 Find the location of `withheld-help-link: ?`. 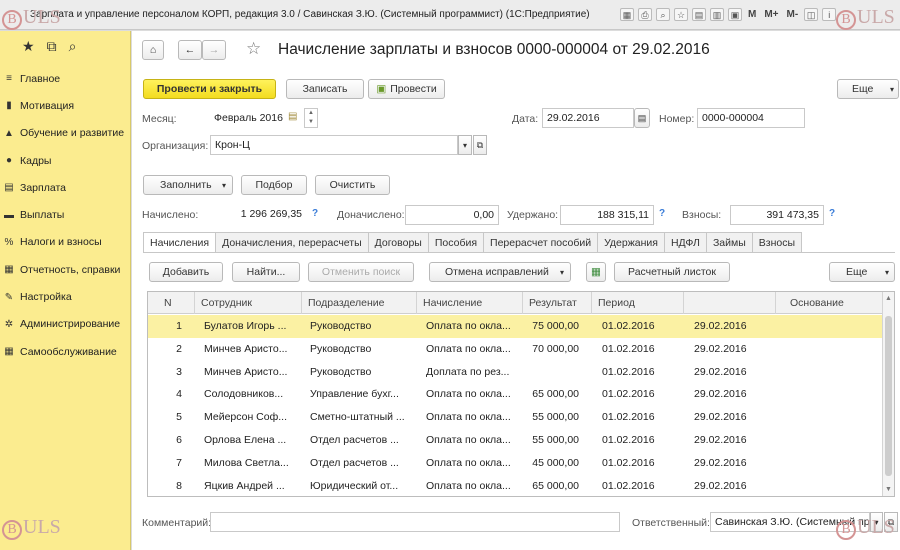

withheld-help-link: ? is located at coordinates (662, 213).